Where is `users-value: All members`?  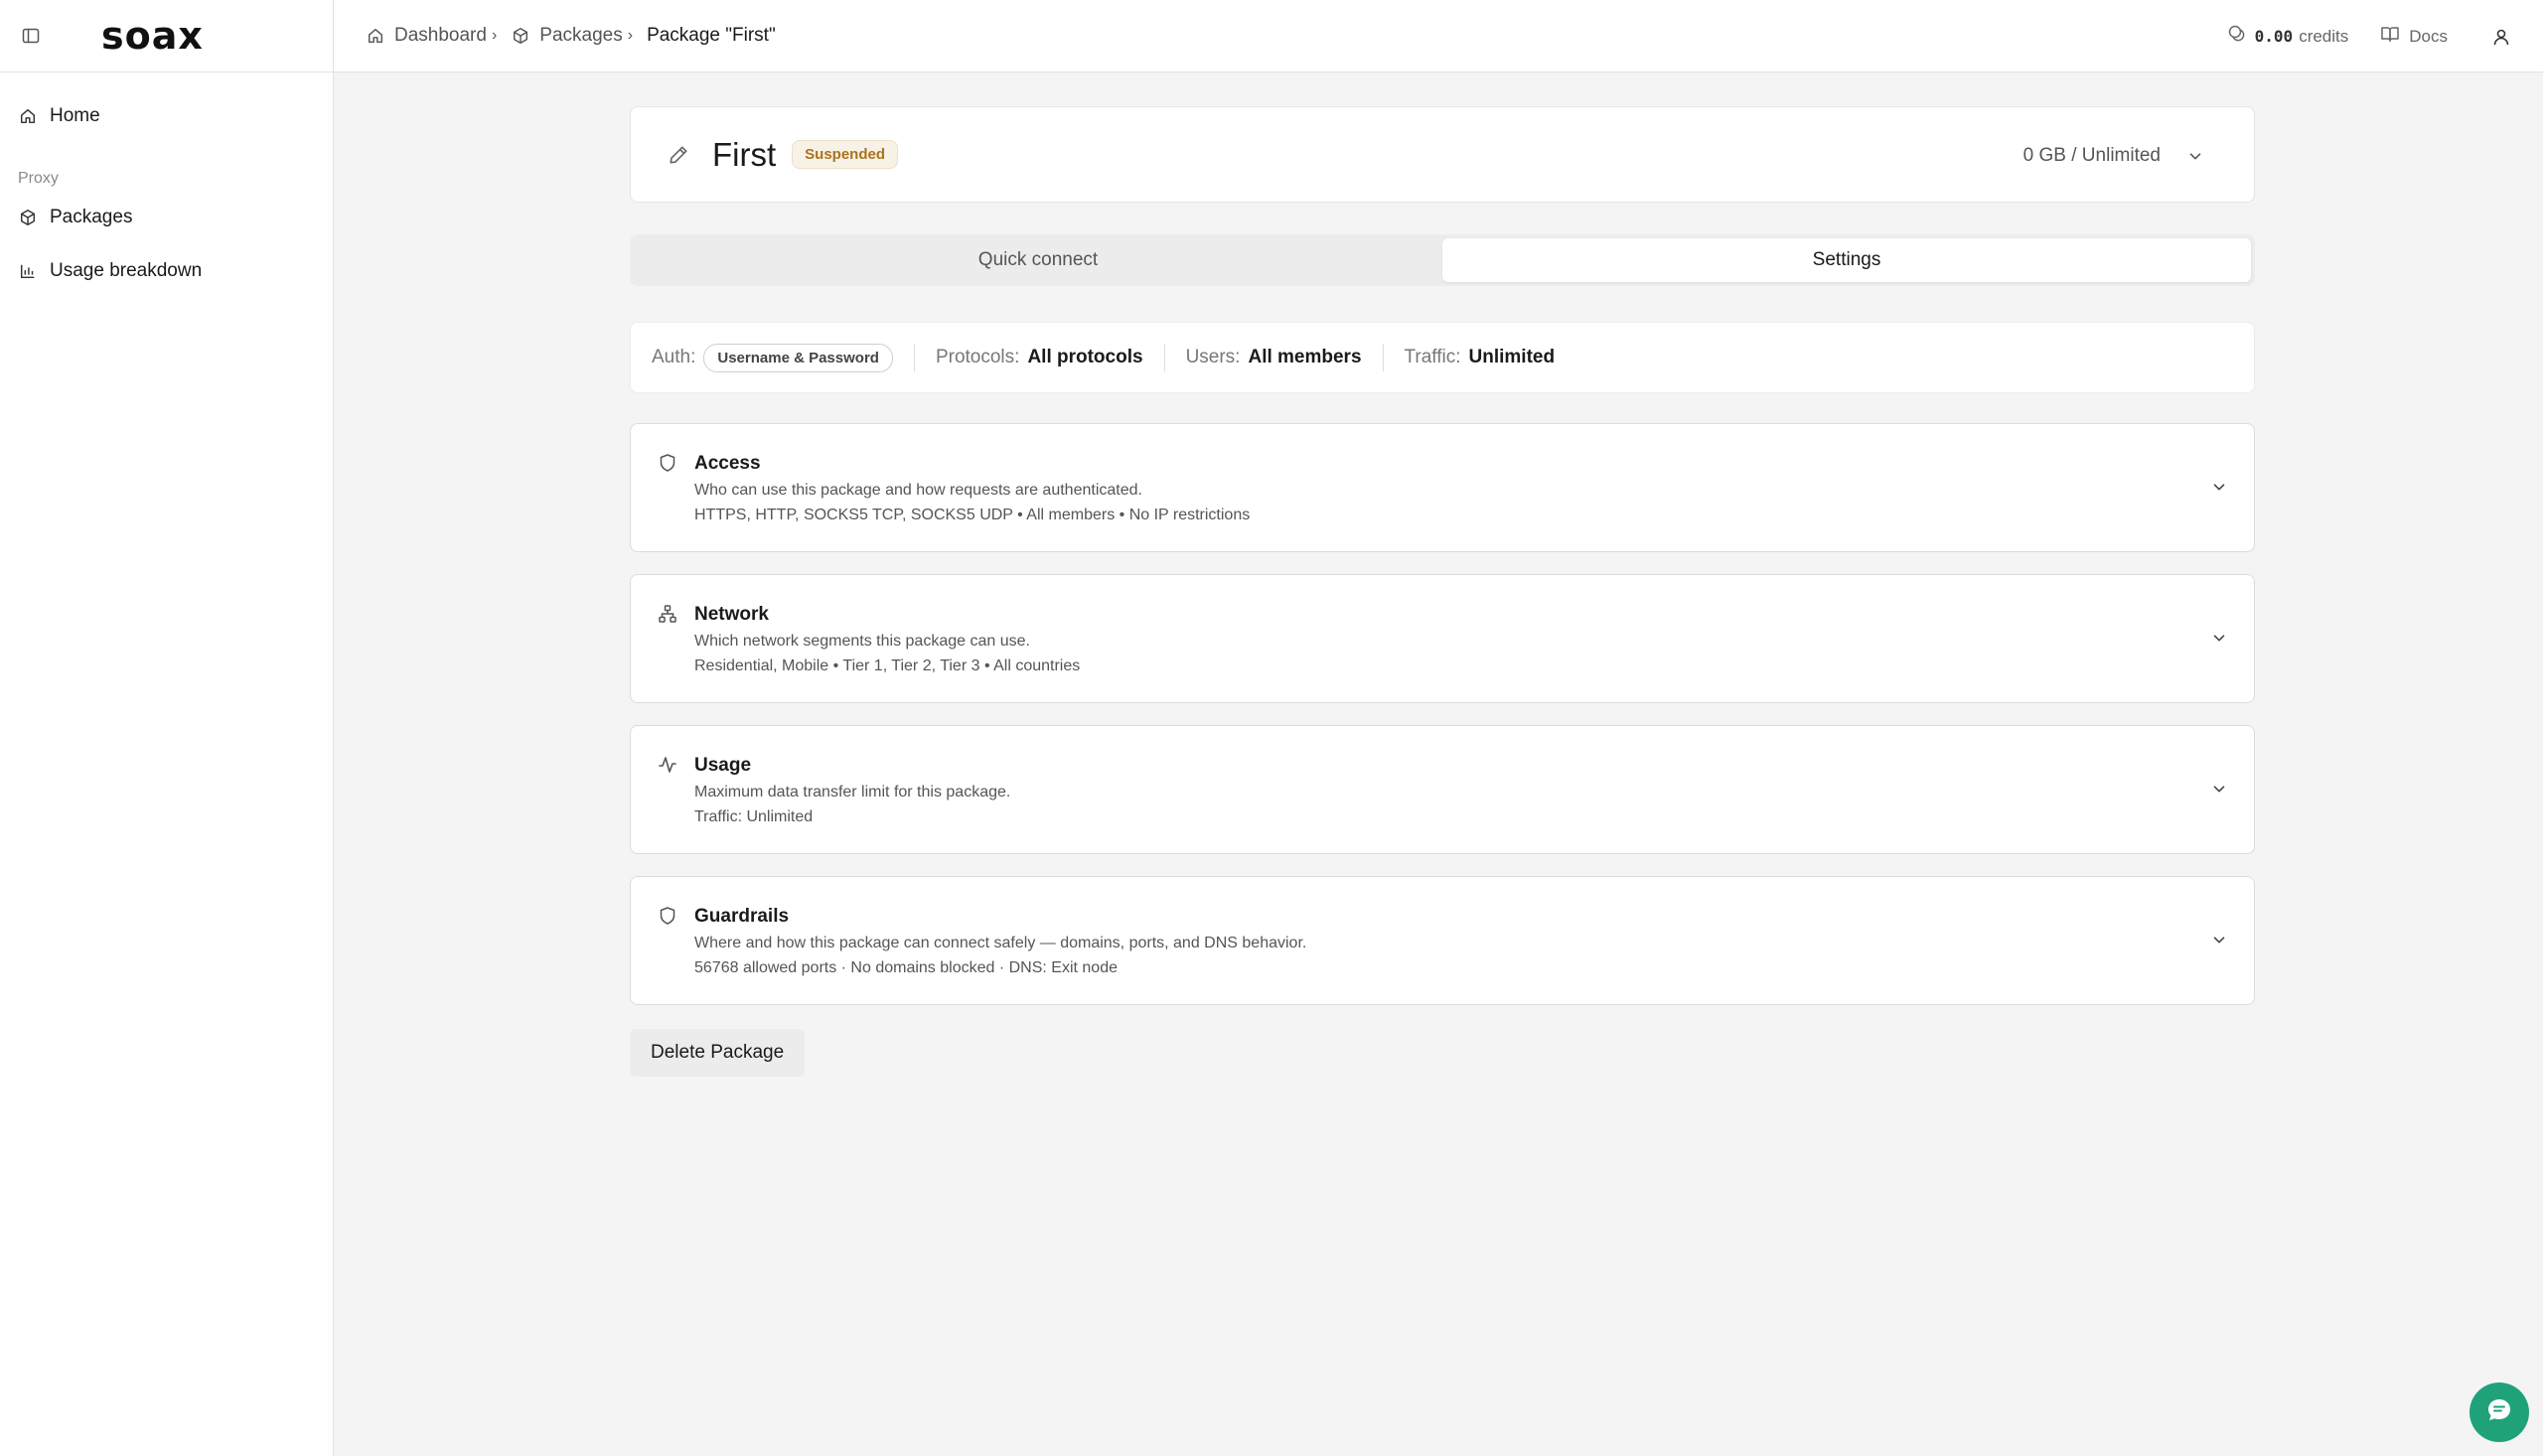
users-value: All members is located at coordinates (1305, 357).